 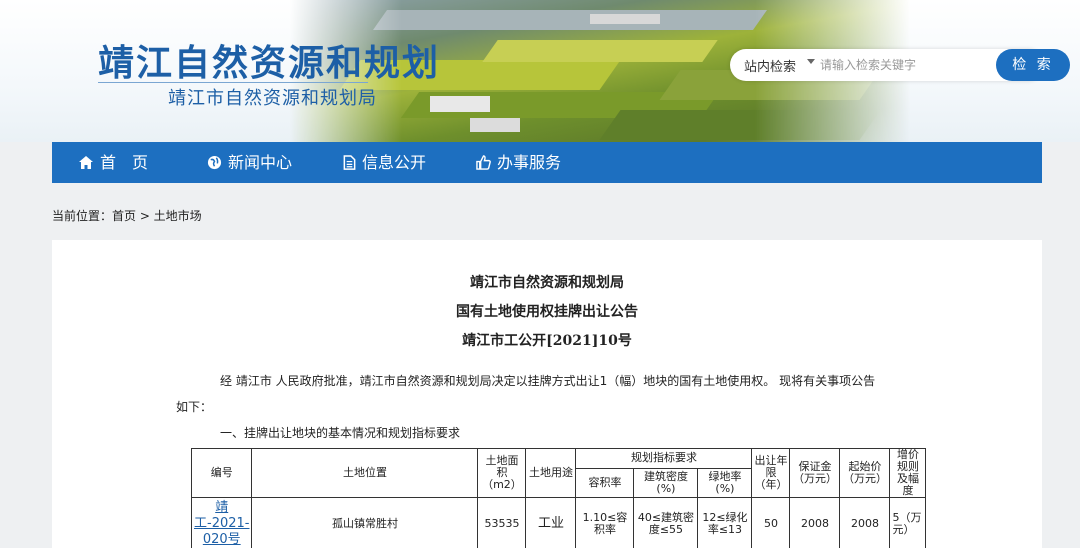 I want to click on search-box: 站内检索 检 索, so click(x=900, y=65).